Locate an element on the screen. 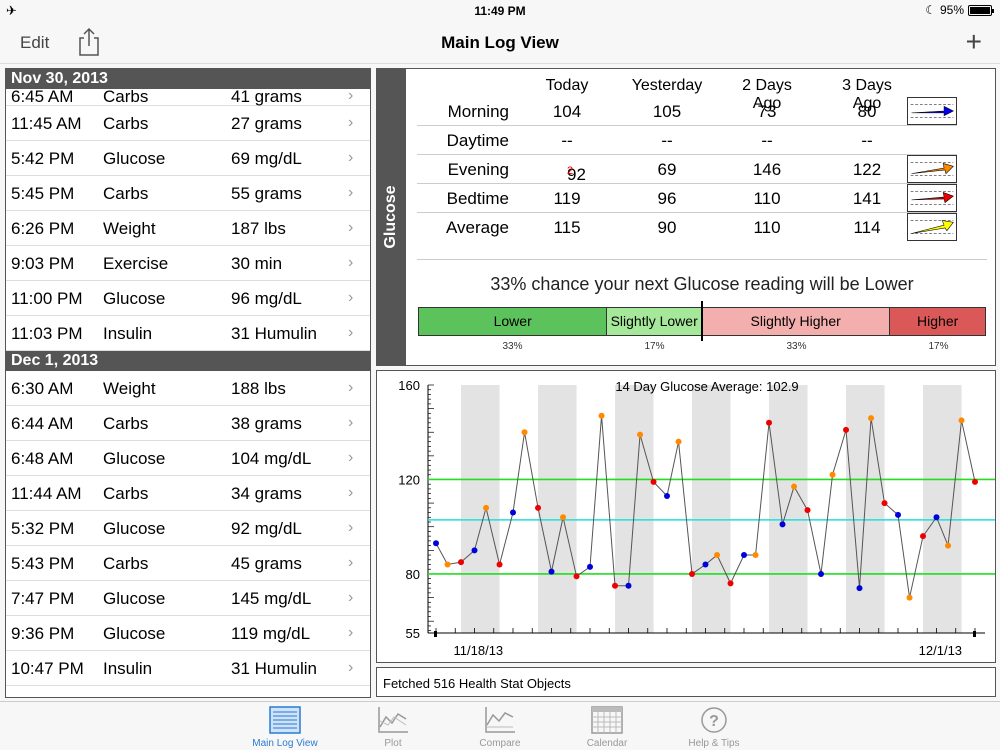  trend-arrow-average-icon is located at coordinates (932, 227).